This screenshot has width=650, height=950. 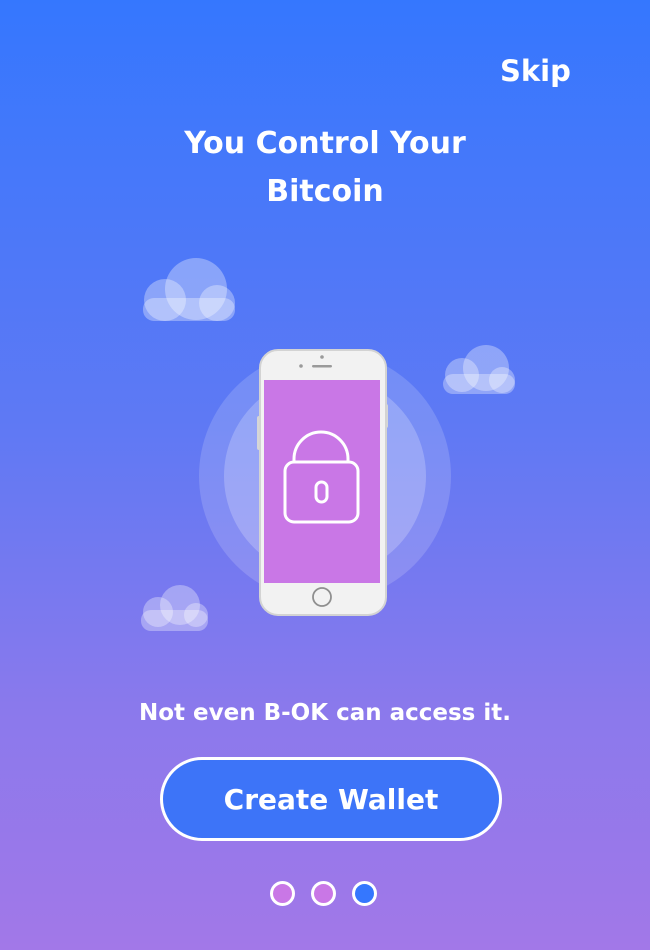 I want to click on title-line-2: Bitcoin, so click(x=325, y=191).